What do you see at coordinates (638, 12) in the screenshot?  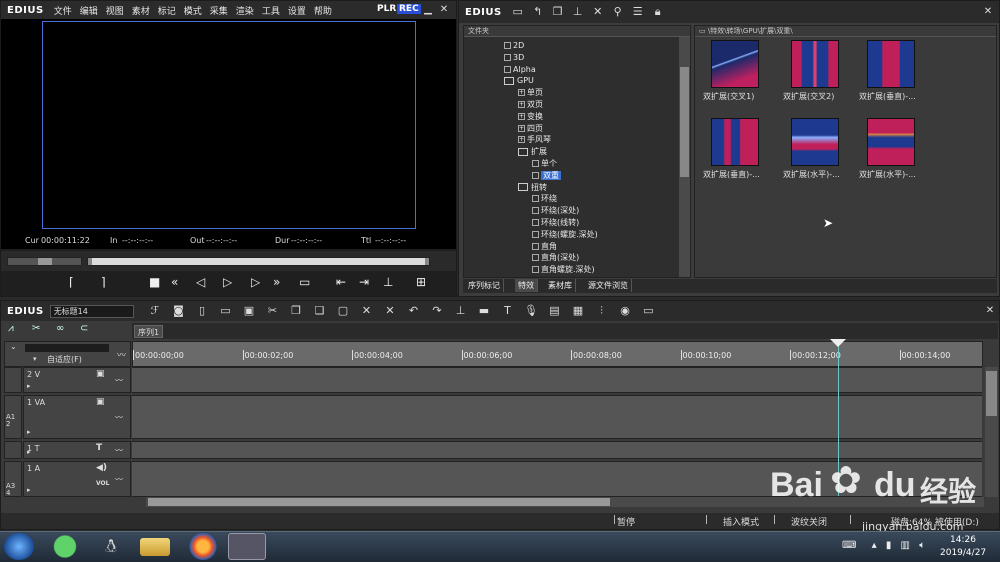 I see `view-icon: ☰` at bounding box center [638, 12].